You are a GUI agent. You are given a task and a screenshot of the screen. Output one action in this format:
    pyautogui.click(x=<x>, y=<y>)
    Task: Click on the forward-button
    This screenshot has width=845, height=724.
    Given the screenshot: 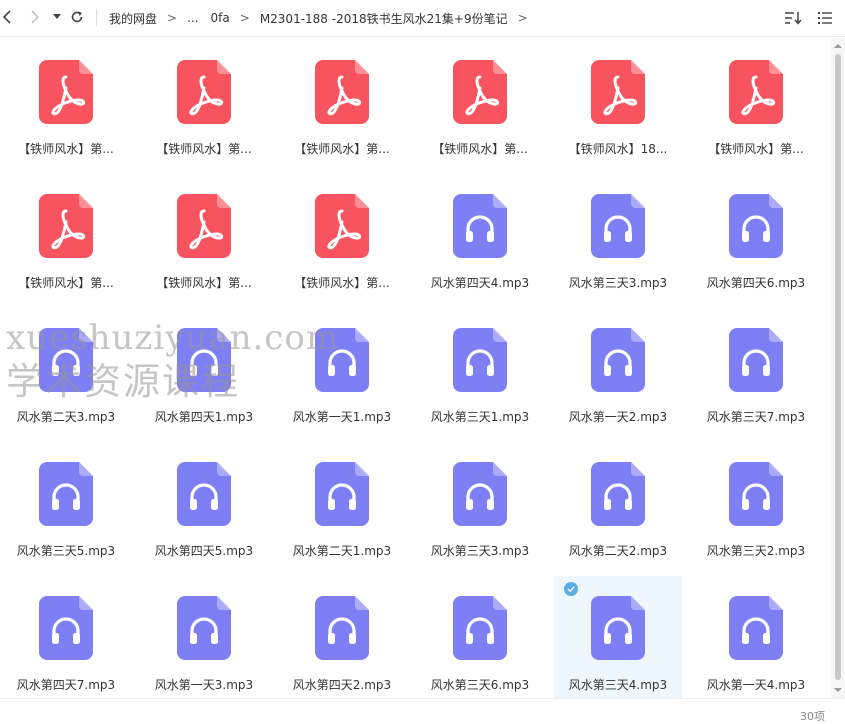 What is the action you would take?
    pyautogui.click(x=35, y=17)
    